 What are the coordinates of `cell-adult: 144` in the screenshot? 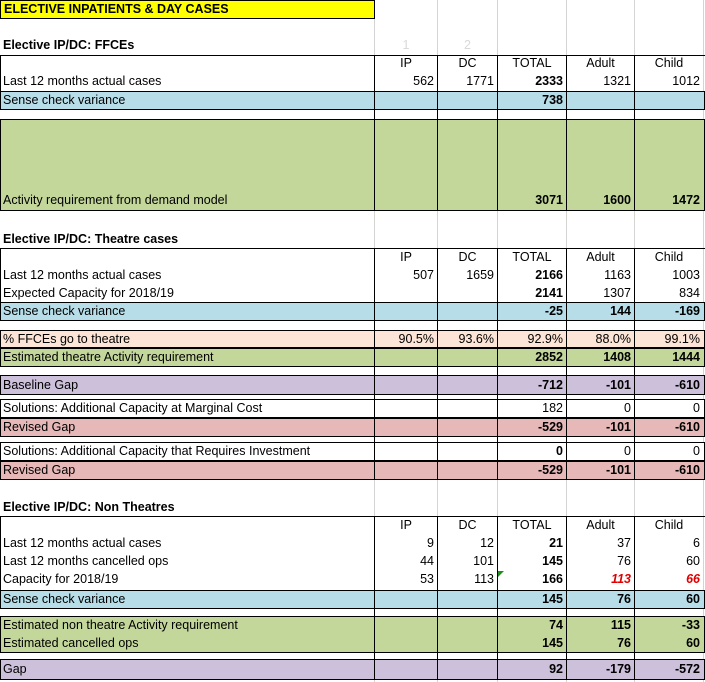 It's located at (600, 311).